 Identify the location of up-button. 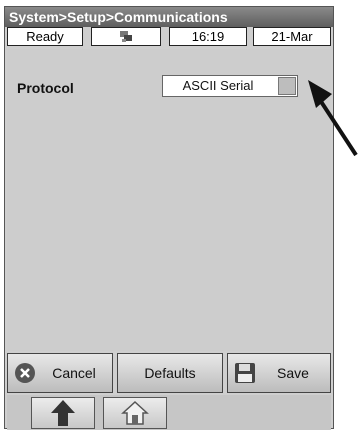
(63, 413).